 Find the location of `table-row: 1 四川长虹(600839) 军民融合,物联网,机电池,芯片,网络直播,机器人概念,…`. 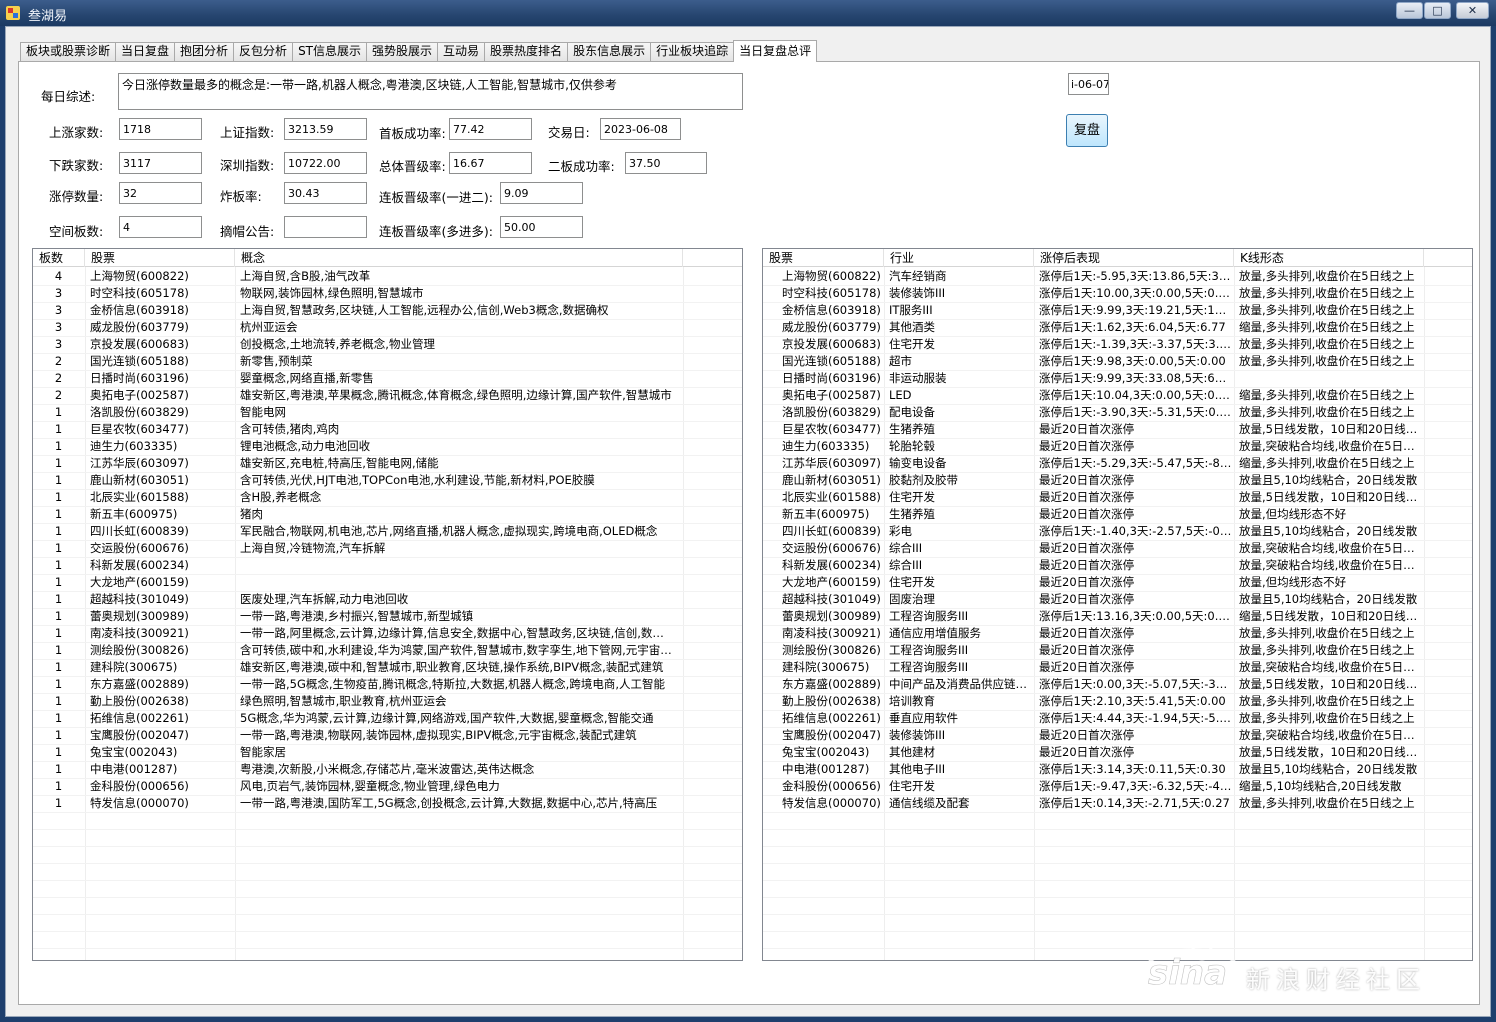

table-row: 1 四川长虹(600839) 军民融合,物联网,机电池,芯片,网络直播,机器人概念,… is located at coordinates (387, 531).